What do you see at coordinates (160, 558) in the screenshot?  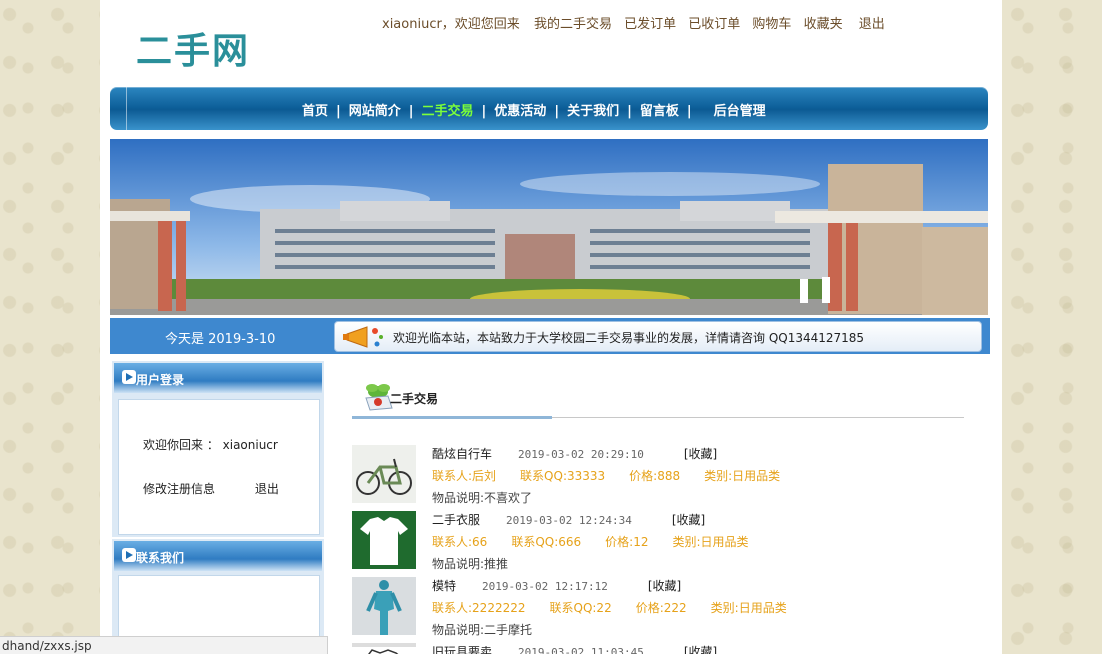 I see `contact-panel-title: 联系我们` at bounding box center [160, 558].